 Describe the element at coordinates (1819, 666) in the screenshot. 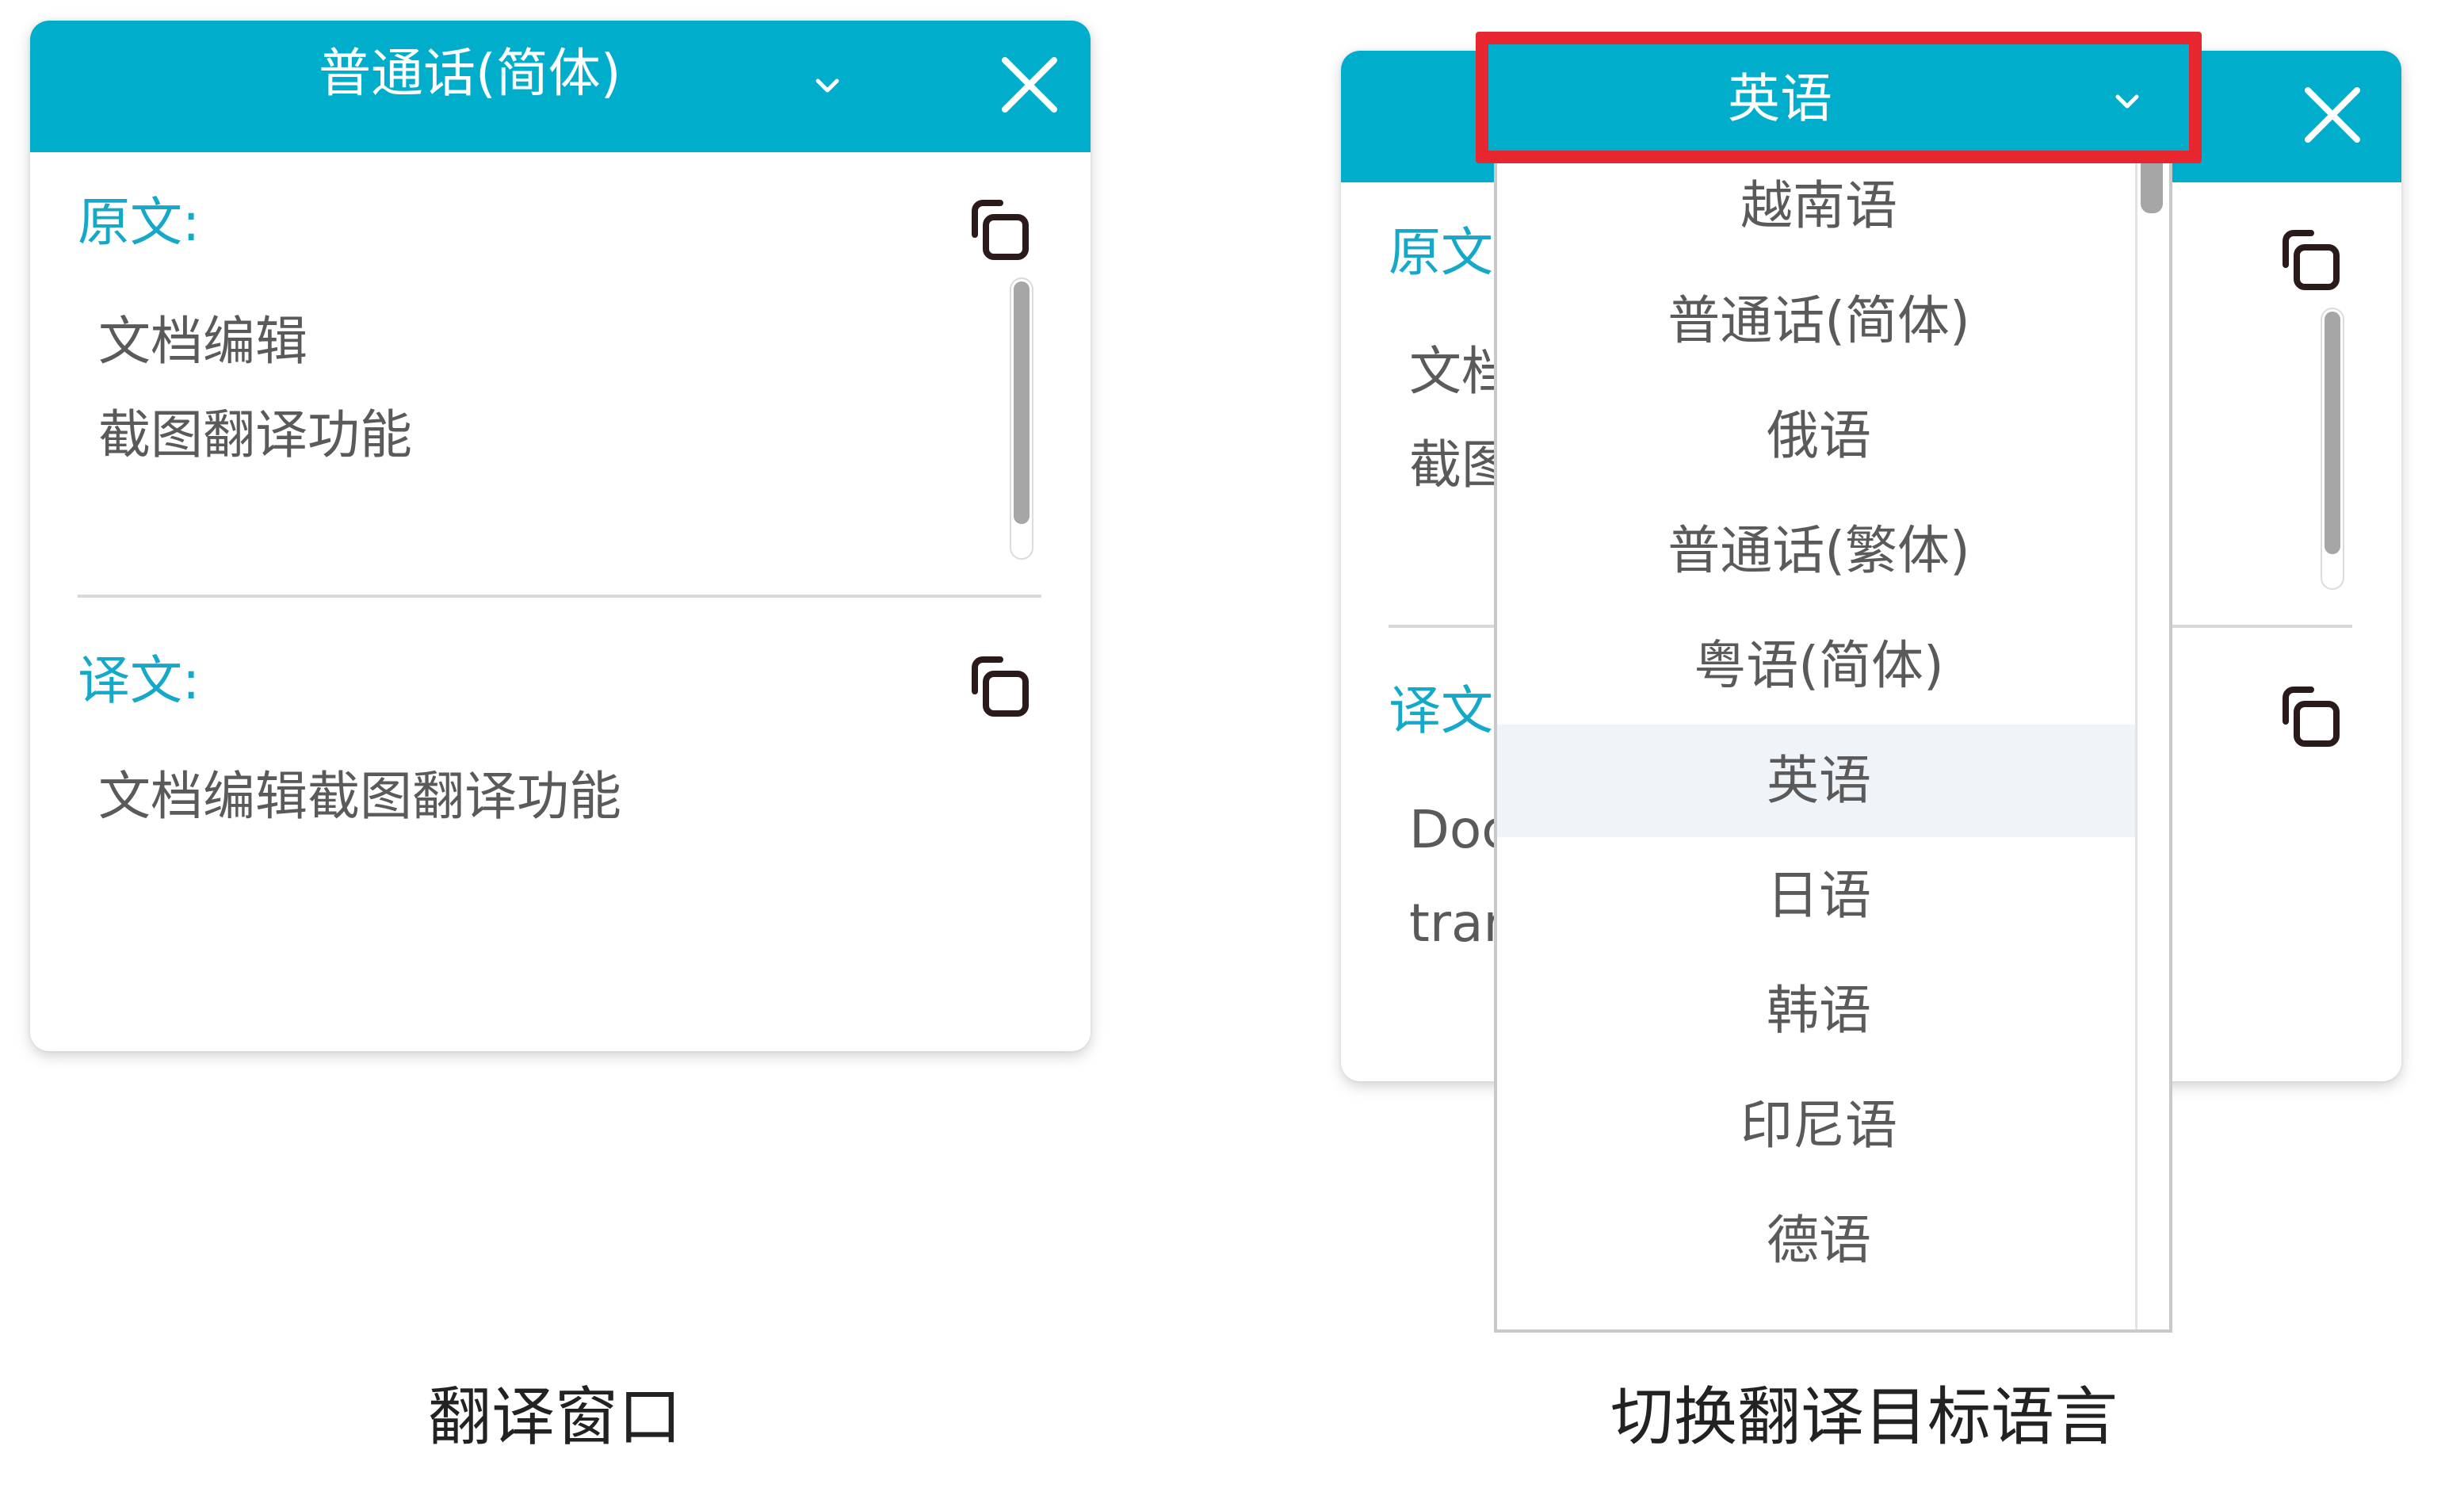

I see `dropdown-option: 粤语(简体)` at that location.